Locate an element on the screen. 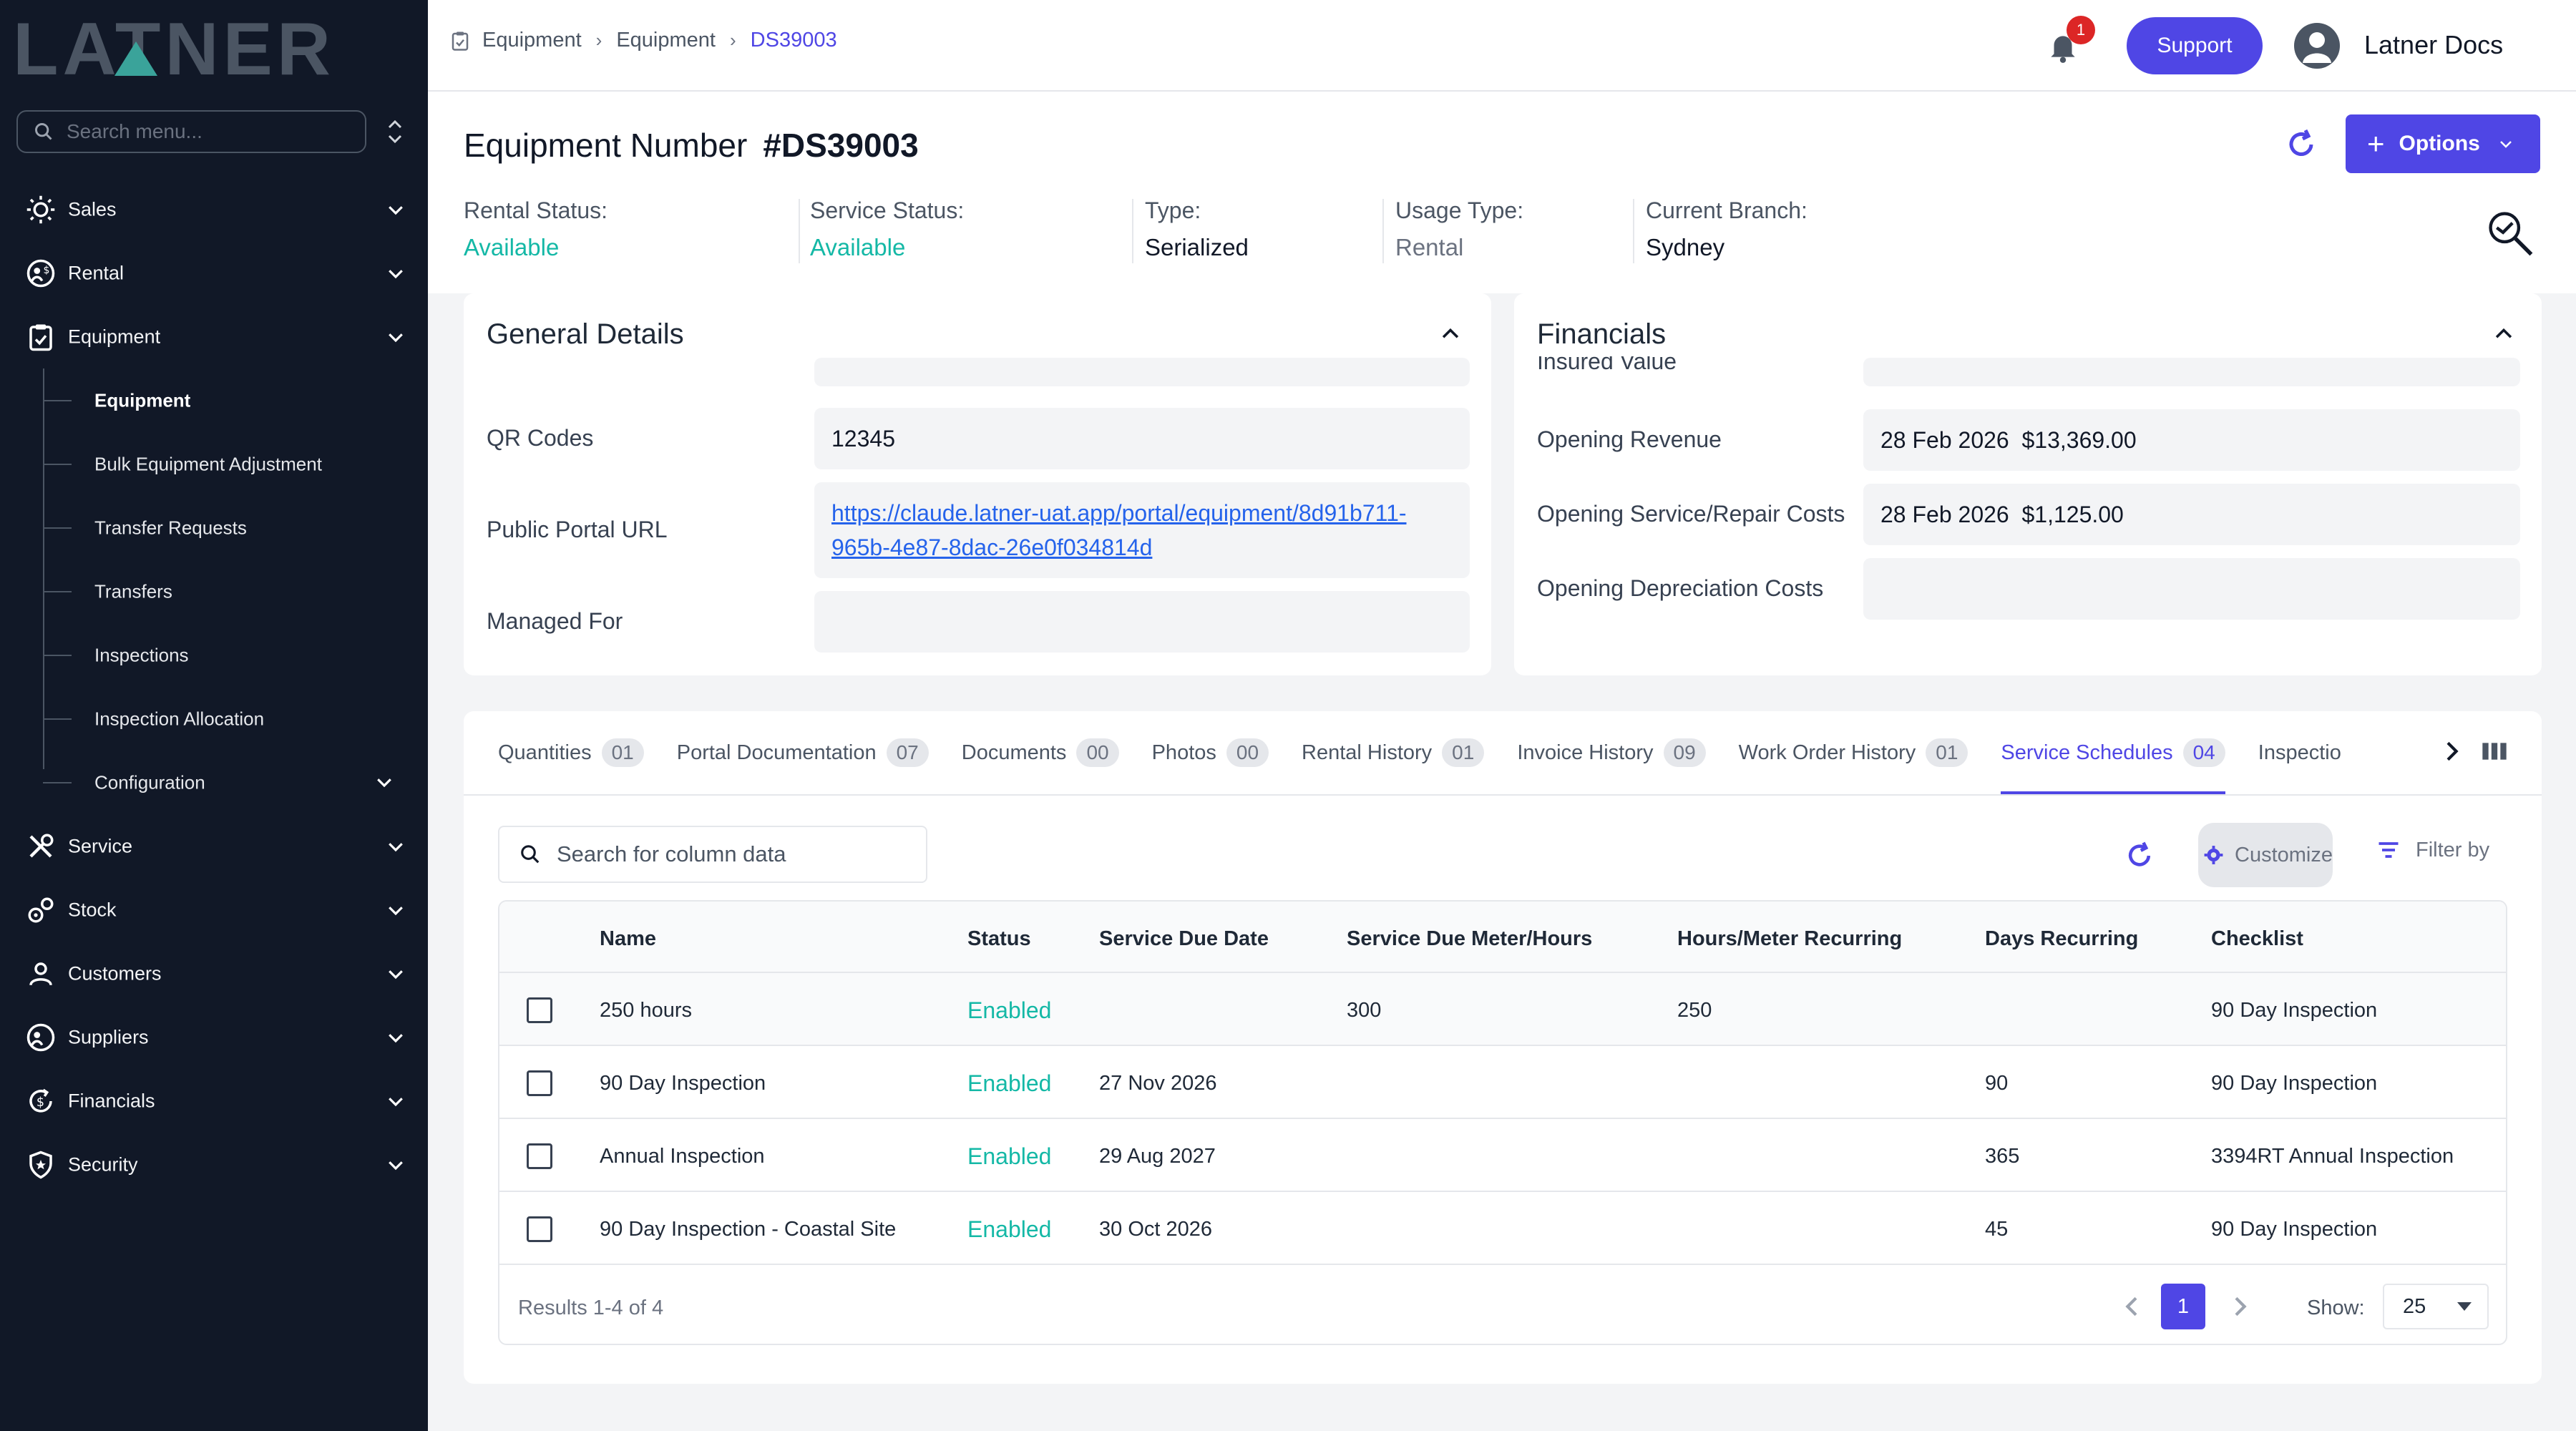 The width and height of the screenshot is (2576, 1431). column-header: Hours/Meter Recurring is located at coordinates (1789, 939).